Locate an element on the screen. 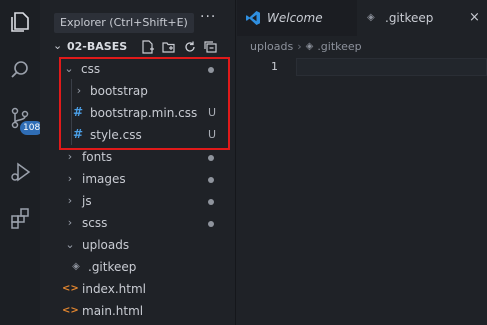 The height and width of the screenshot is (325, 487). explorer-icon is located at coordinates (20, 22).